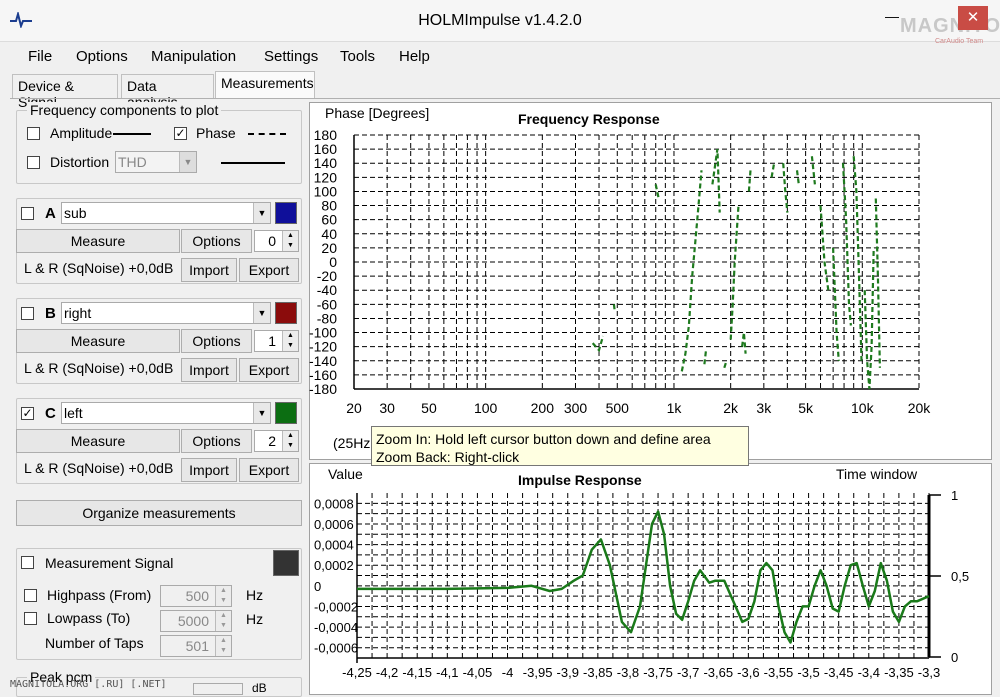 The width and height of the screenshot is (1000, 697). Describe the element at coordinates (269, 470) in the screenshot. I see `measurement-c-export-button: Export` at that location.